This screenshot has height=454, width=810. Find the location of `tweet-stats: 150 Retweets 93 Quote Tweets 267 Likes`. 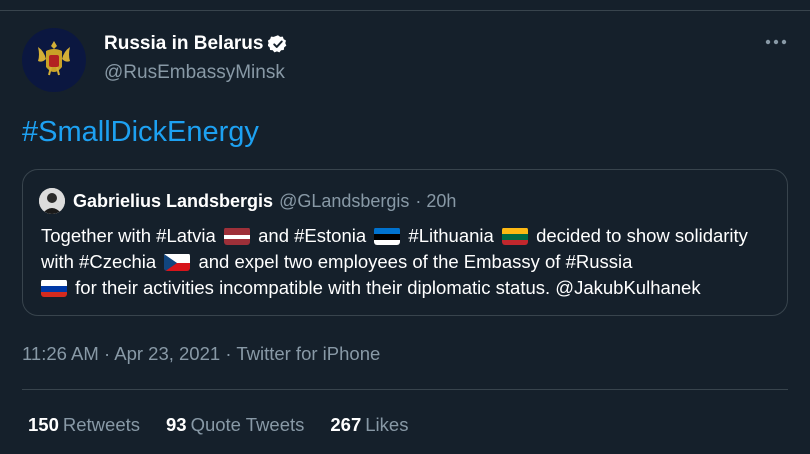

tweet-stats: 150 Retweets 93 Quote Tweets 267 Likes is located at coordinates (231, 425).